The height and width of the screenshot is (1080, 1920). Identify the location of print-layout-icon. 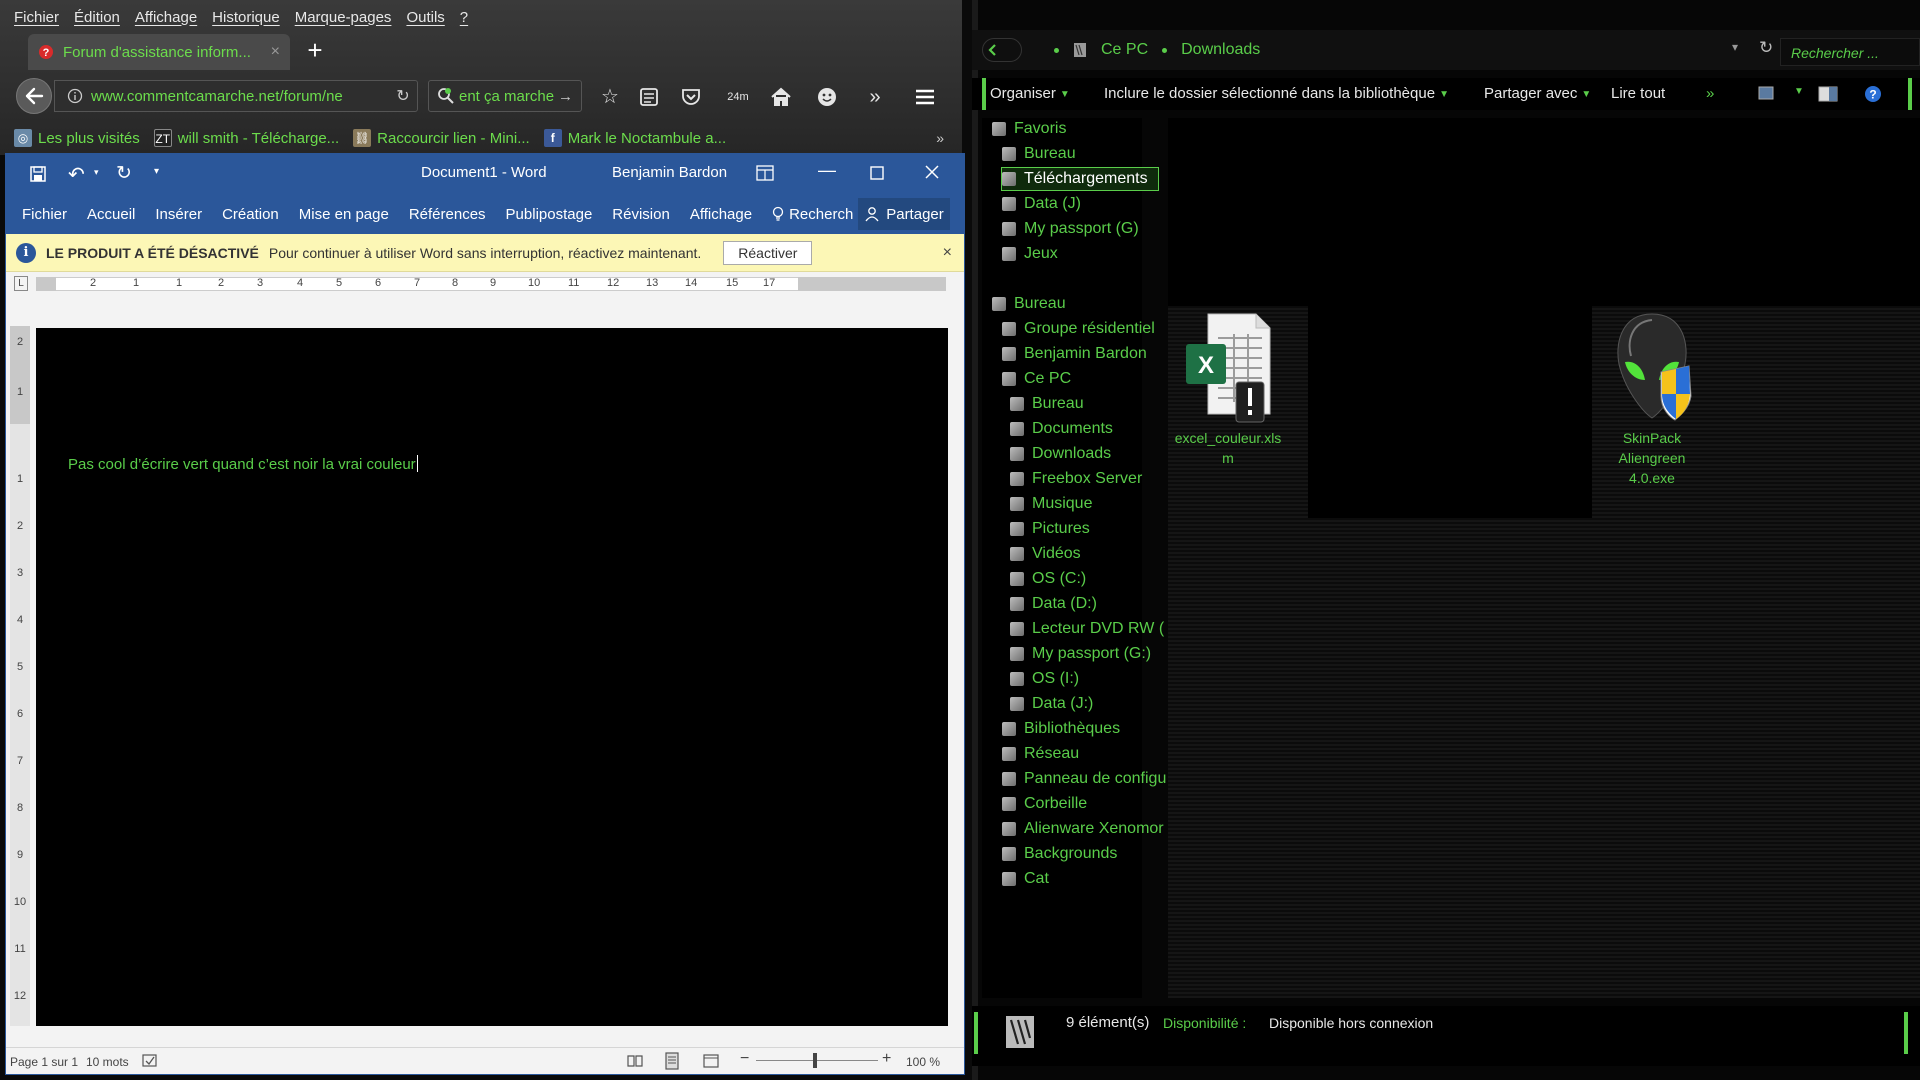
(672, 1061).